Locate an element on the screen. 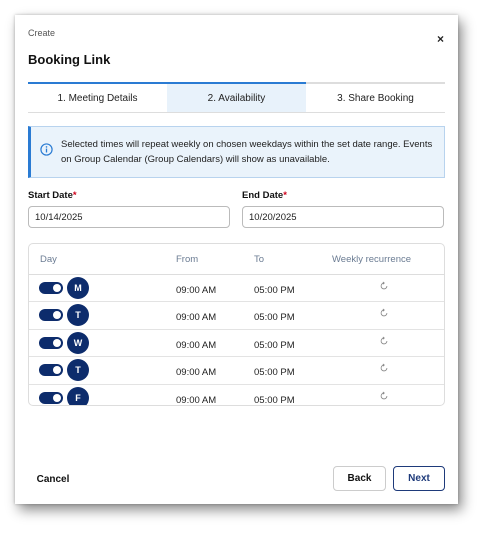  table-header: Day From To Weekly recurrence is located at coordinates (236, 259).